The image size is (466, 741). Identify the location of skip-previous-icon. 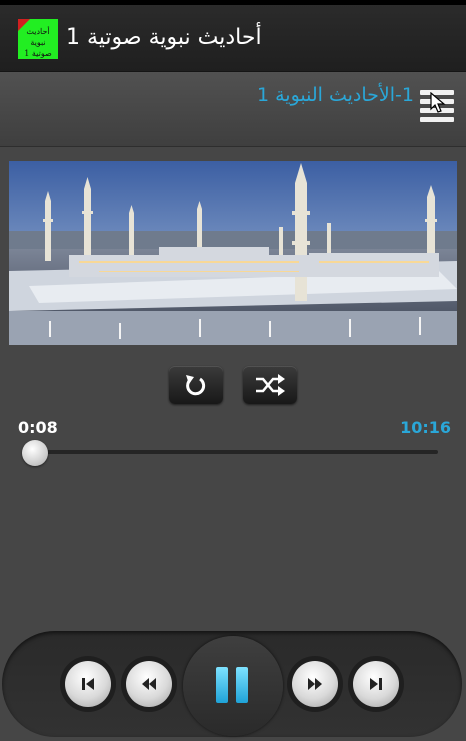
(88, 684).